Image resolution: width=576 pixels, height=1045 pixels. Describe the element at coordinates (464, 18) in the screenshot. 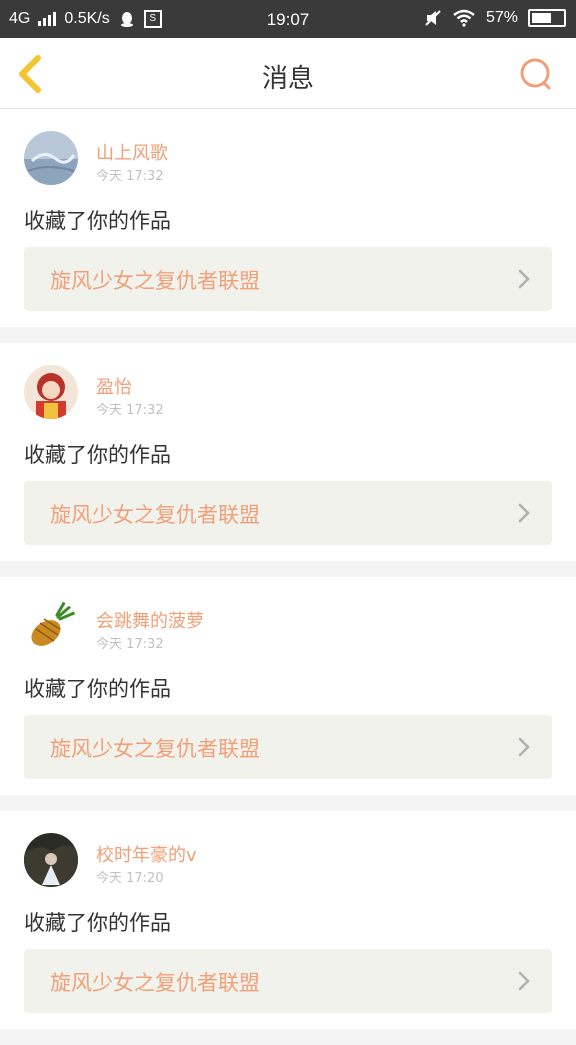

I see `wifi-icon` at that location.